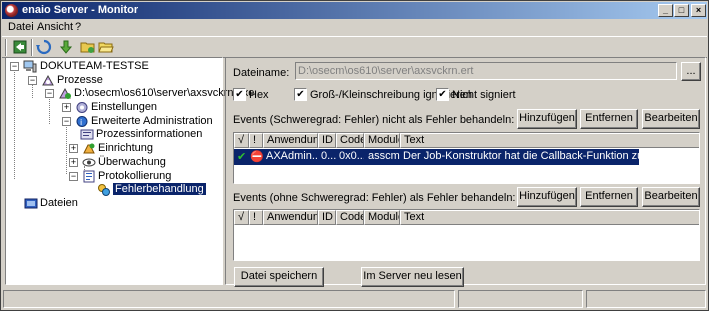 This screenshot has width=709, height=311. What do you see at coordinates (31, 203) in the screenshot?
I see `files-icon` at bounding box center [31, 203].